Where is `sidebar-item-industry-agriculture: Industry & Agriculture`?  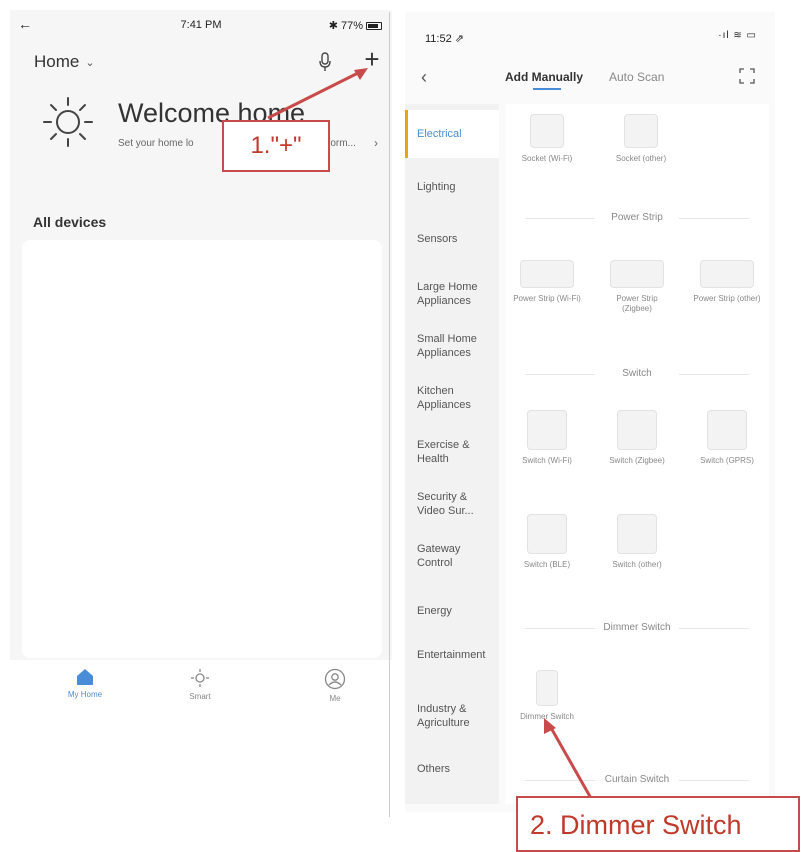 sidebar-item-industry-agriculture: Industry & Agriculture is located at coordinates (448, 716).